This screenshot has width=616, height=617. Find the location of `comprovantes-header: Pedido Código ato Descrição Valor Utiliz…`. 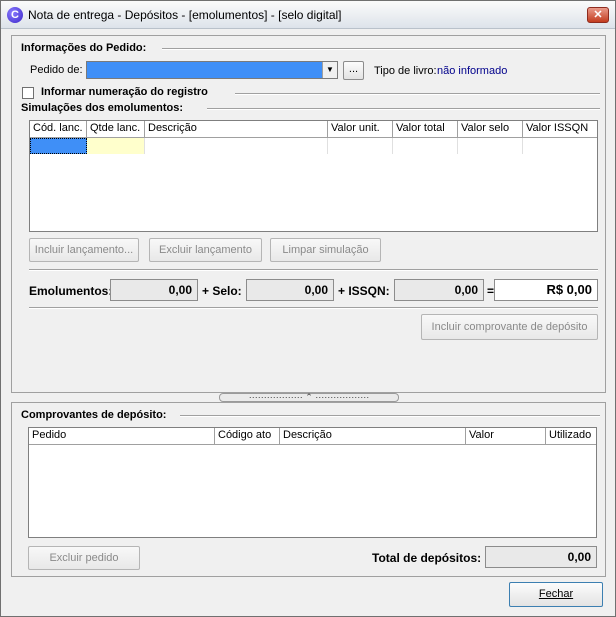

comprovantes-header: Pedido Código ato Descrição Valor Utiliz… is located at coordinates (312, 436).